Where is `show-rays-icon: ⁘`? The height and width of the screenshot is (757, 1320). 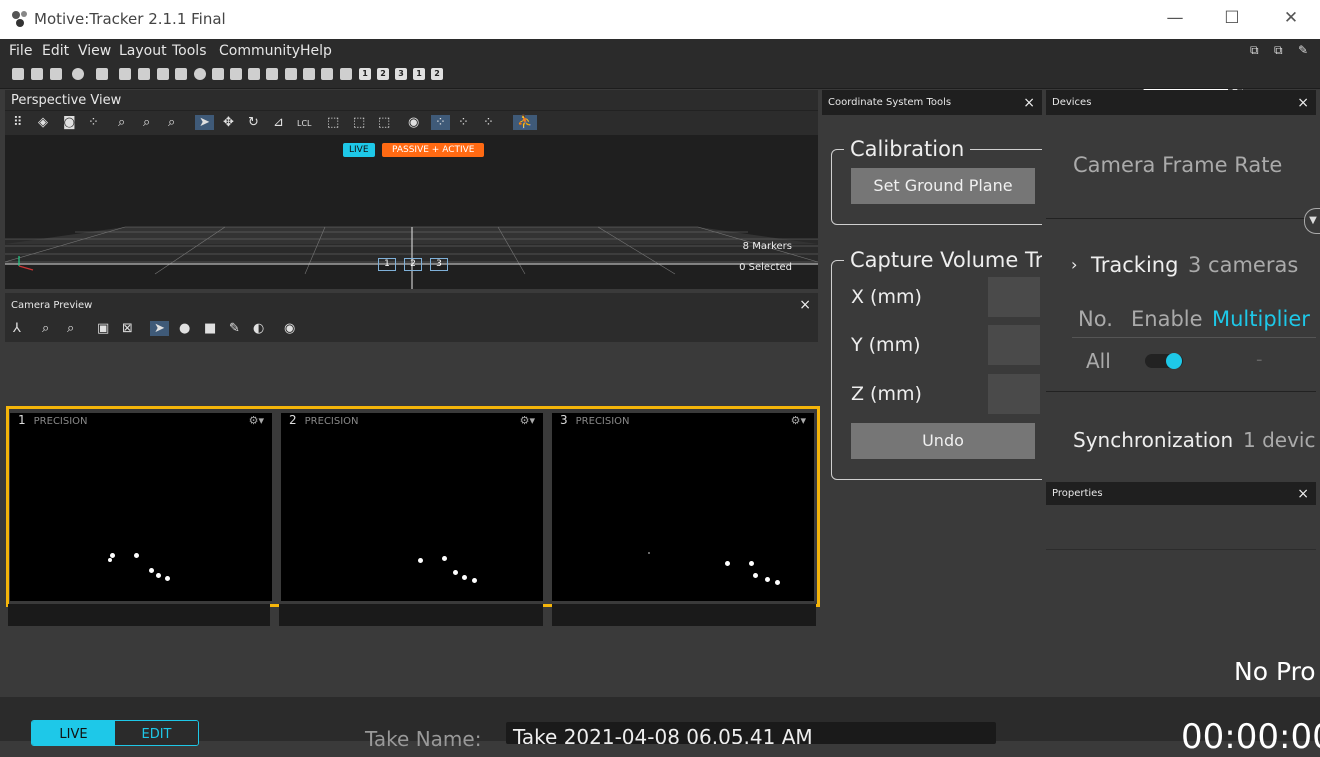
show-rays-icon: ⁘ is located at coordinates (463, 122).